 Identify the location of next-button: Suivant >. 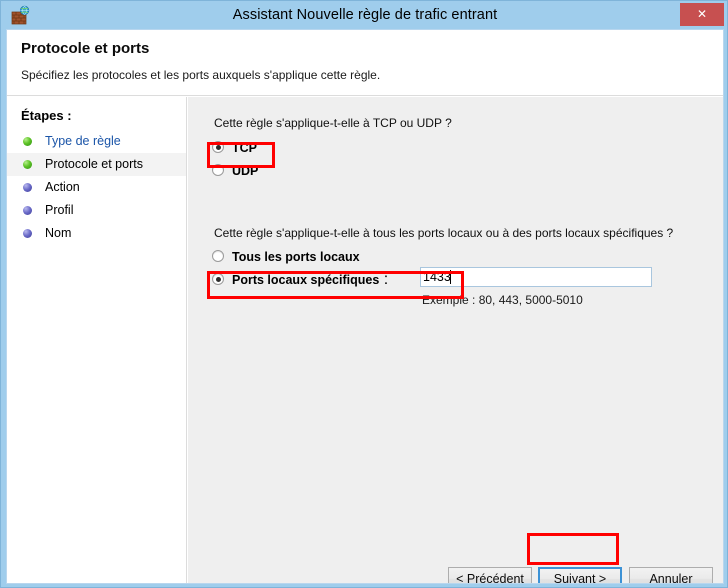
(580, 575).